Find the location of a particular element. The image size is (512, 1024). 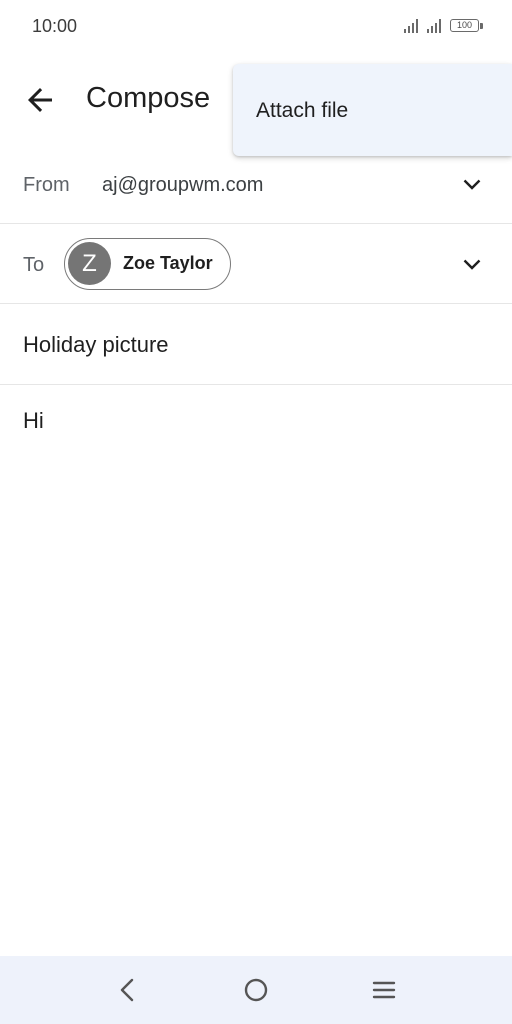

nav-home-icon is located at coordinates (256, 990).